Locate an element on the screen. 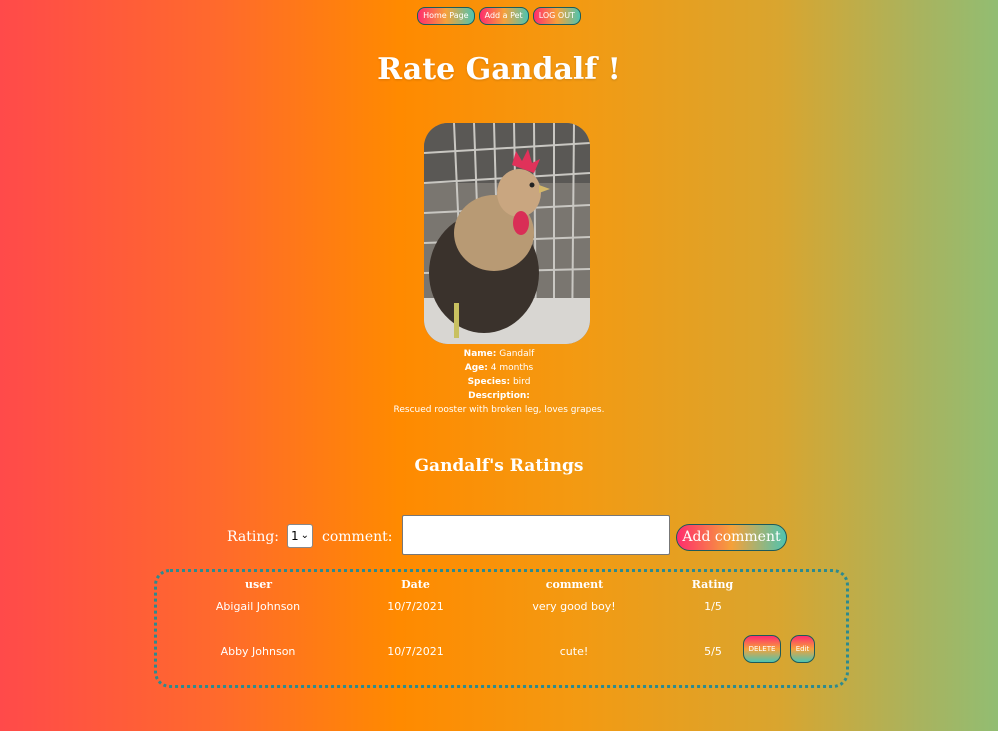  comment-textarea is located at coordinates (536, 535).